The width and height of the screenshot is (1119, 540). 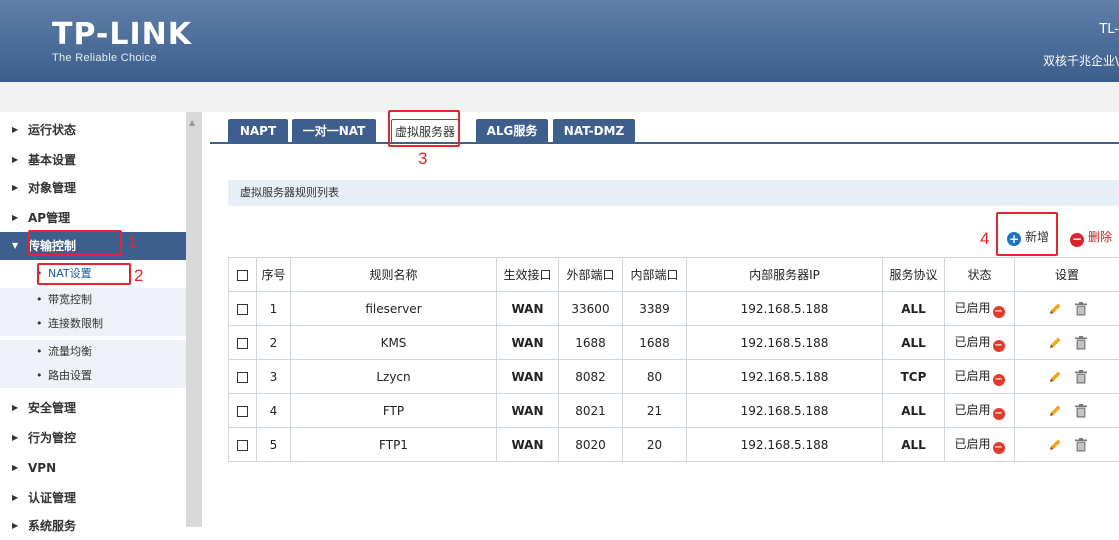 What do you see at coordinates (1091, 237) in the screenshot?
I see `delete-button: −删除` at bounding box center [1091, 237].